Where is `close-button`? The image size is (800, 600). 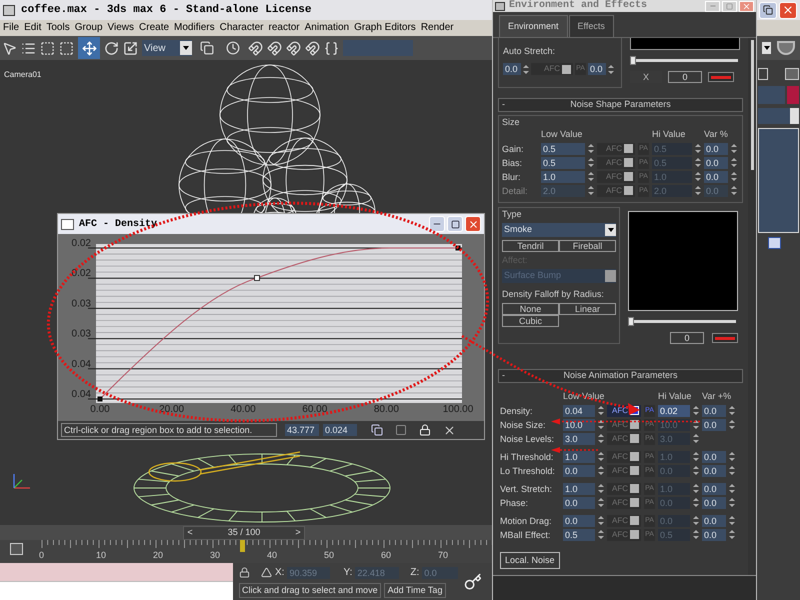 close-button is located at coordinates (788, 10).